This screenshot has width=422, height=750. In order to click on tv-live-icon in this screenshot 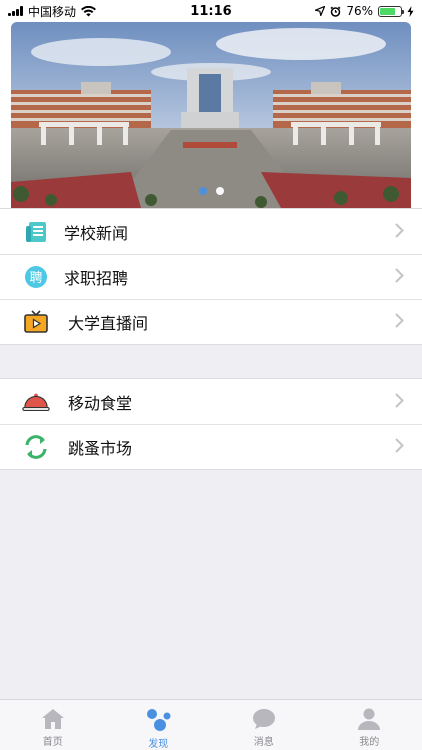, I will do `click(36, 322)`.